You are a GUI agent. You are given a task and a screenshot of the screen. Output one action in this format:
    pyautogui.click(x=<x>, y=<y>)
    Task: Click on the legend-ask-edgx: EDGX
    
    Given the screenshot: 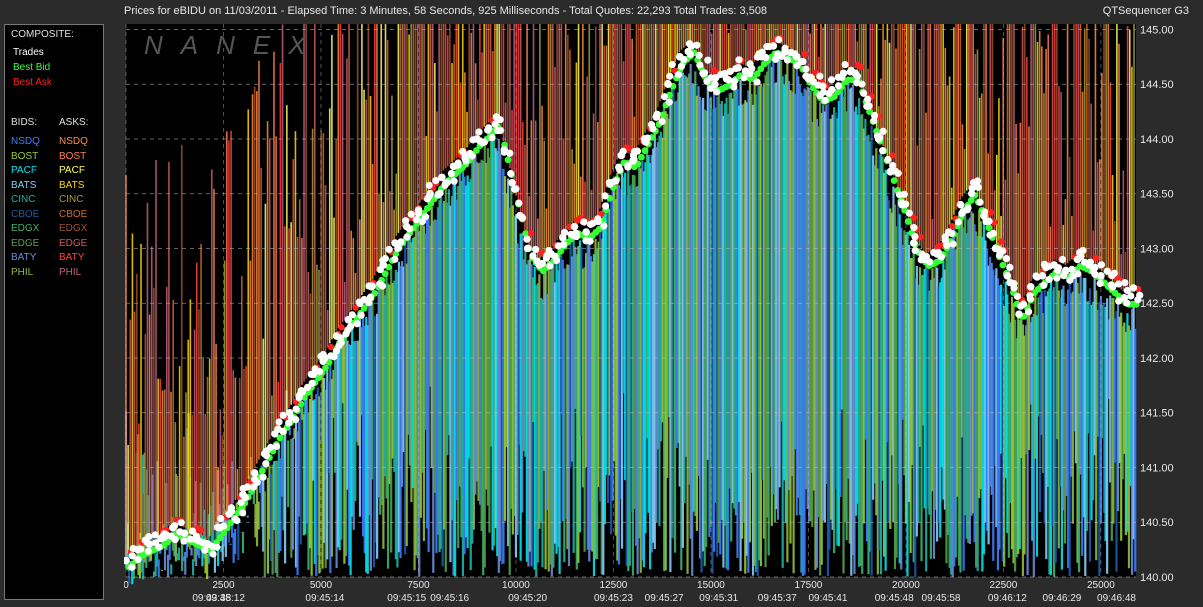 What is the action you would take?
    pyautogui.click(x=73, y=228)
    